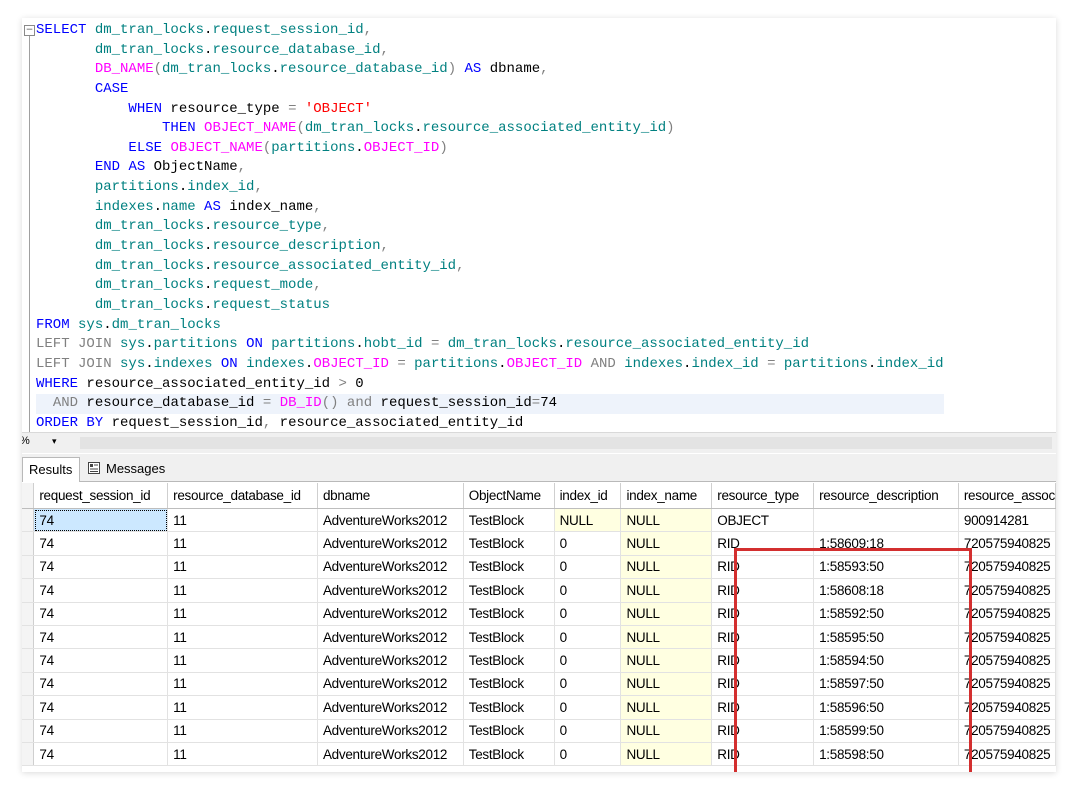  What do you see at coordinates (101, 496) in the screenshot?
I see `column-header: request_session_id` at bounding box center [101, 496].